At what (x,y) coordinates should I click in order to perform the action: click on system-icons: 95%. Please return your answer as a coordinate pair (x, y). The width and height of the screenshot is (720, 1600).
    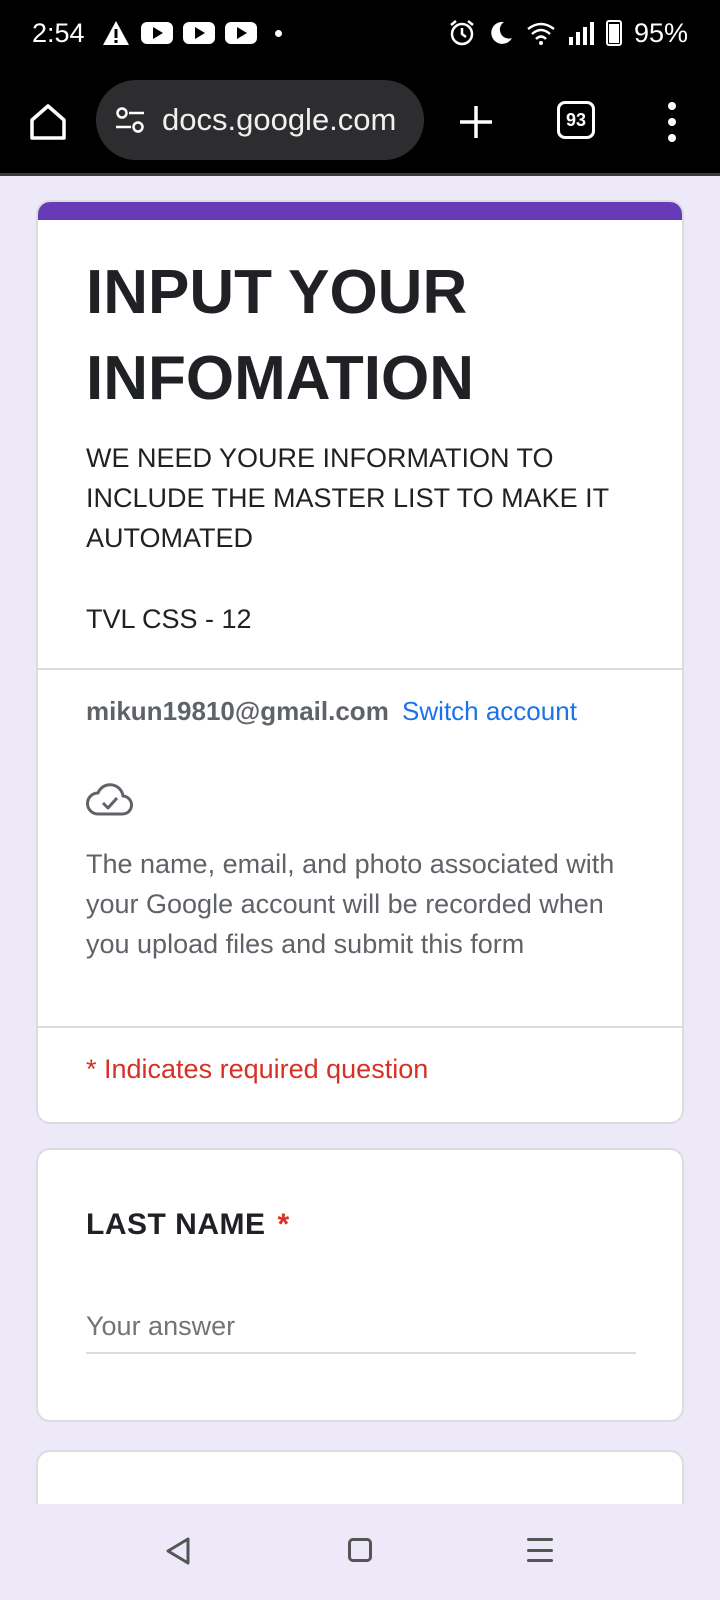
    Looking at the image, I should click on (568, 33).